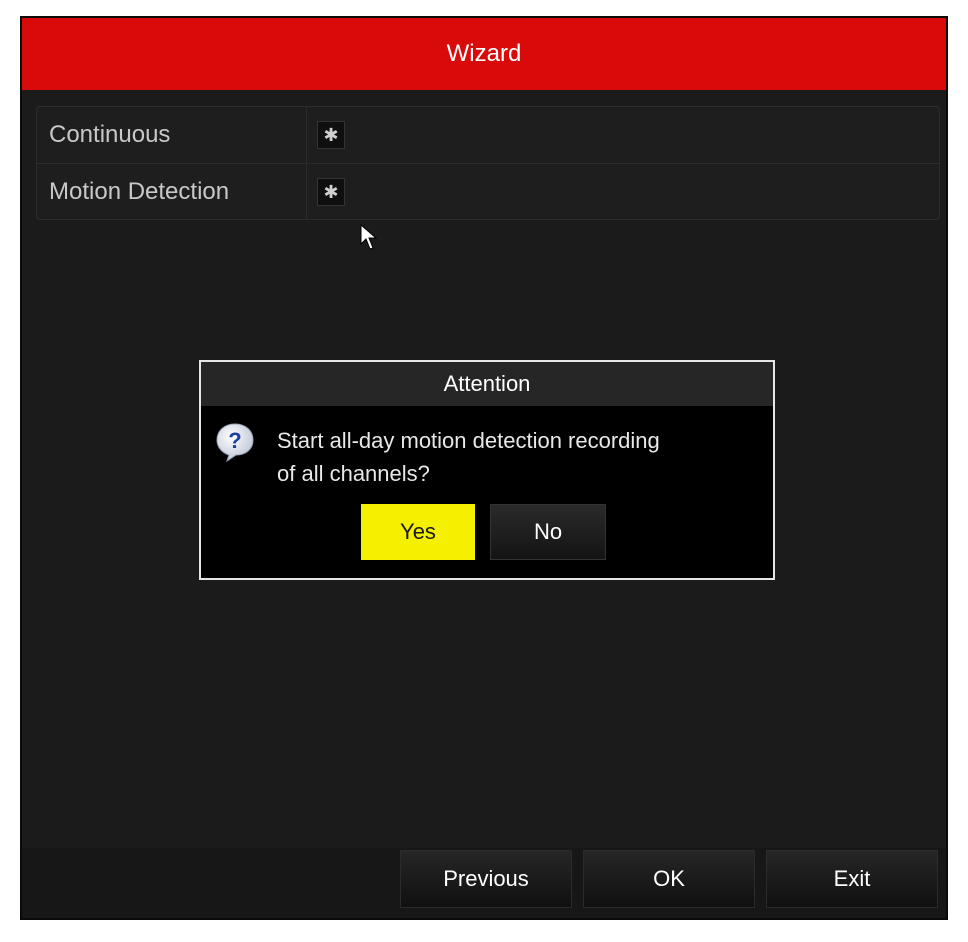 This screenshot has height=942, width=968. I want to click on record-row-motion-detection: Motion Detection ✱, so click(488, 192).